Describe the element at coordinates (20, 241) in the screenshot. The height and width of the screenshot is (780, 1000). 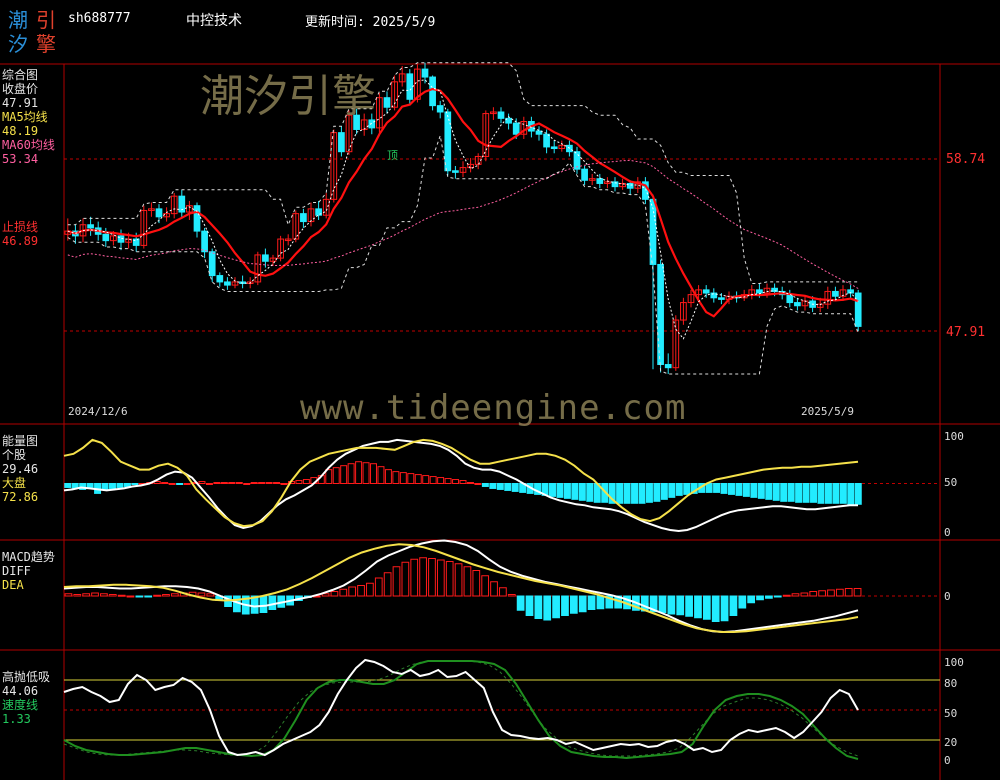
I see `stoploss-value: 46.89` at that location.